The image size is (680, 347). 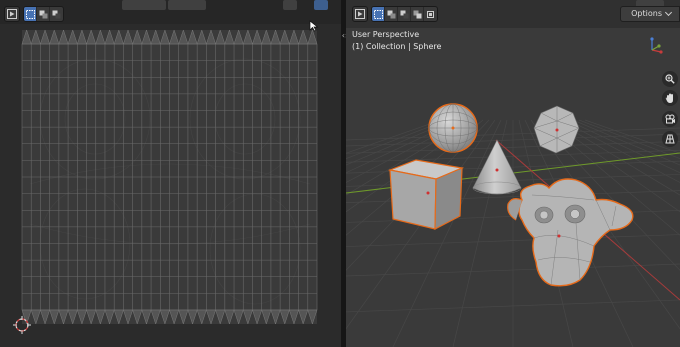 I want to click on select-difference-icon, so click(x=417, y=14).